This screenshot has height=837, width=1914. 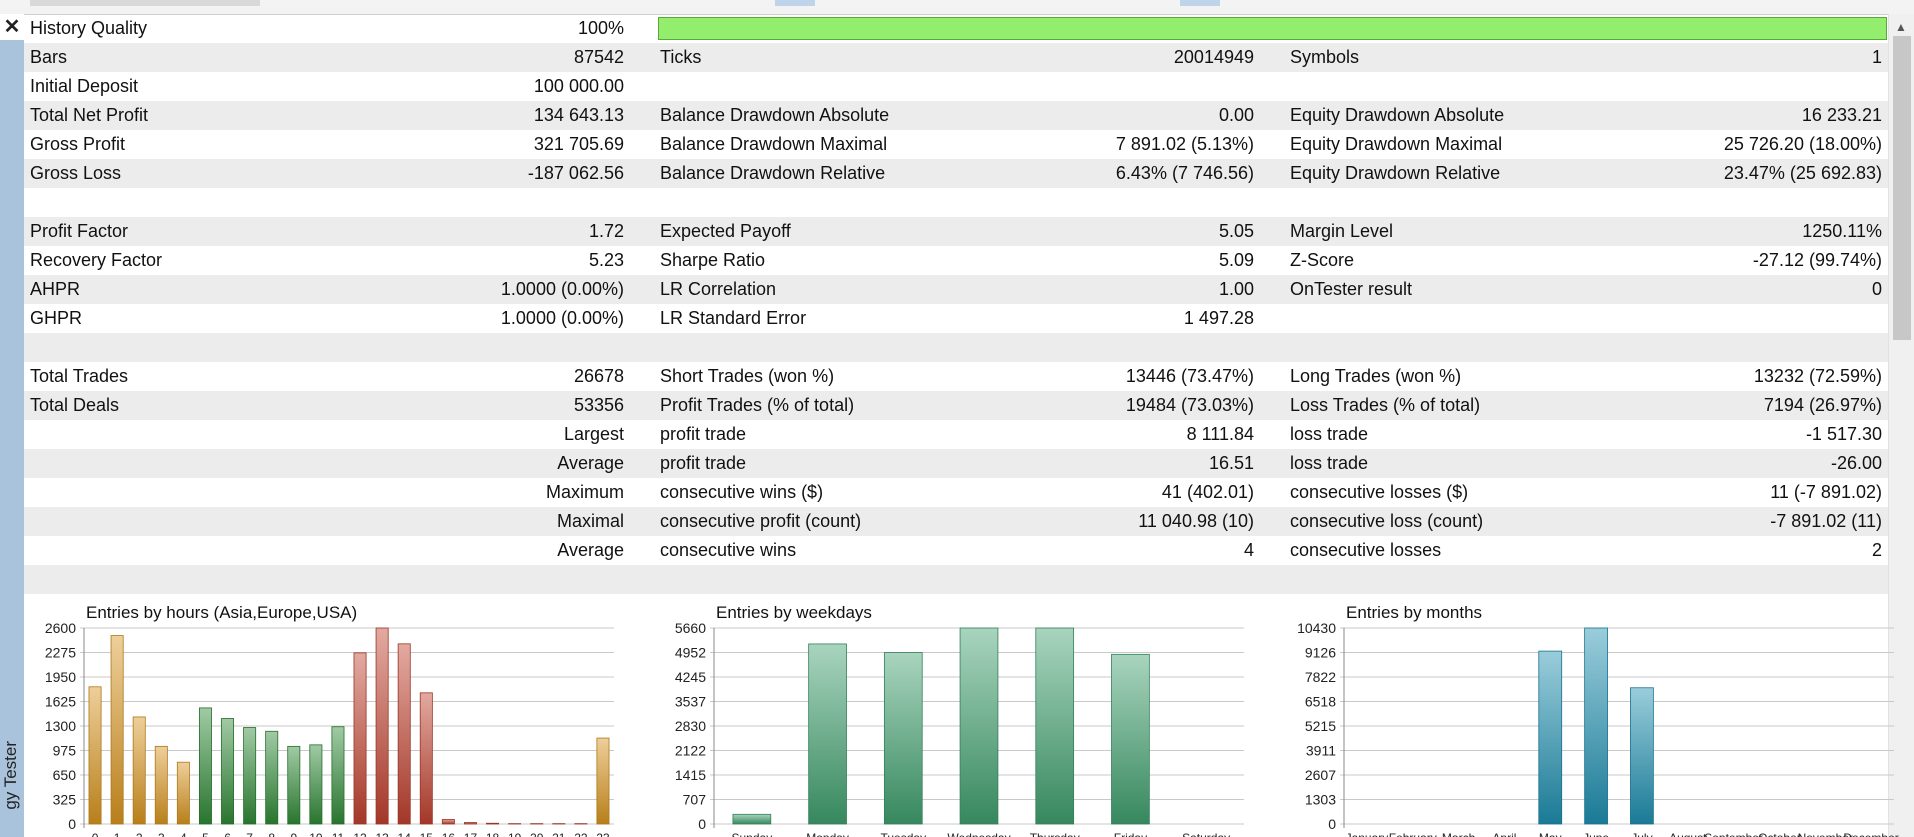 I want to click on x-tick-label: January, so click(x=1367, y=834).